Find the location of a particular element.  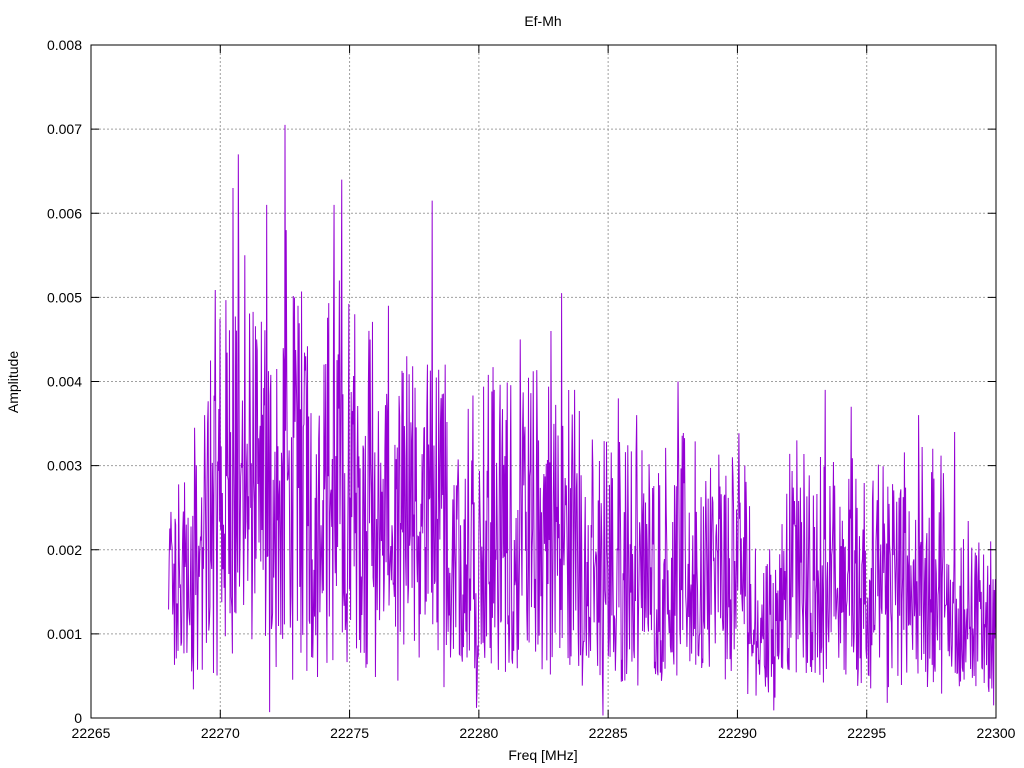

x-tick-label: 22270 is located at coordinates (220, 733).